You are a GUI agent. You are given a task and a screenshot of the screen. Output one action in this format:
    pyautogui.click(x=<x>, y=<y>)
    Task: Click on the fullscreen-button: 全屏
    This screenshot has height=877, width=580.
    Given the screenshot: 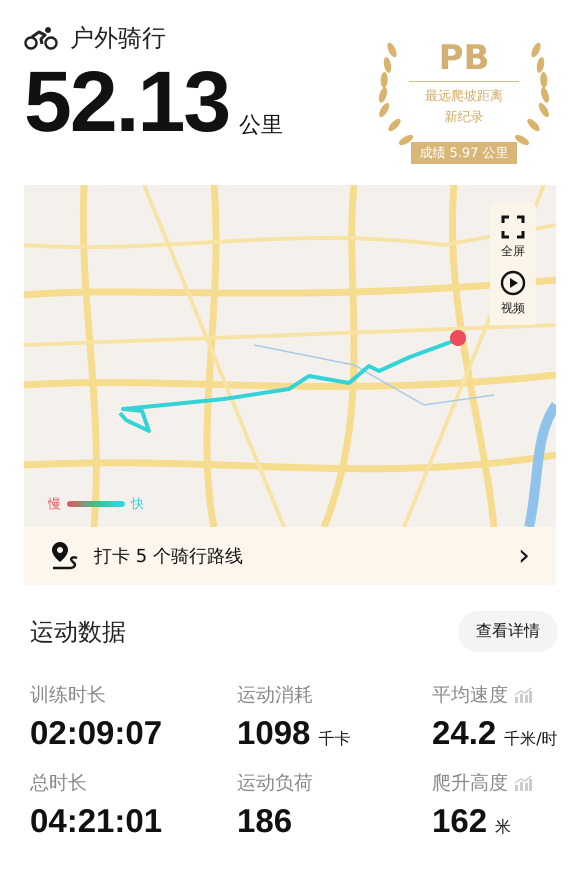 What is the action you would take?
    pyautogui.click(x=513, y=237)
    